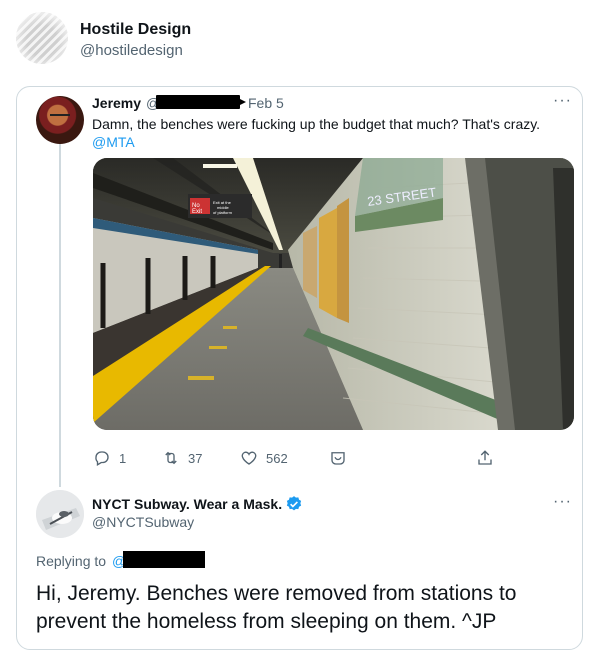 The height and width of the screenshot is (665, 599). Describe the element at coordinates (182, 458) in the screenshot. I see `retweet-action: 37` at that location.